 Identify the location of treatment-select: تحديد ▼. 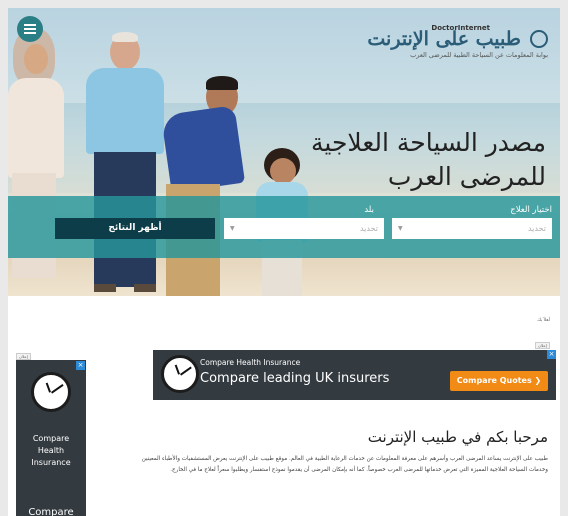
(472, 228).